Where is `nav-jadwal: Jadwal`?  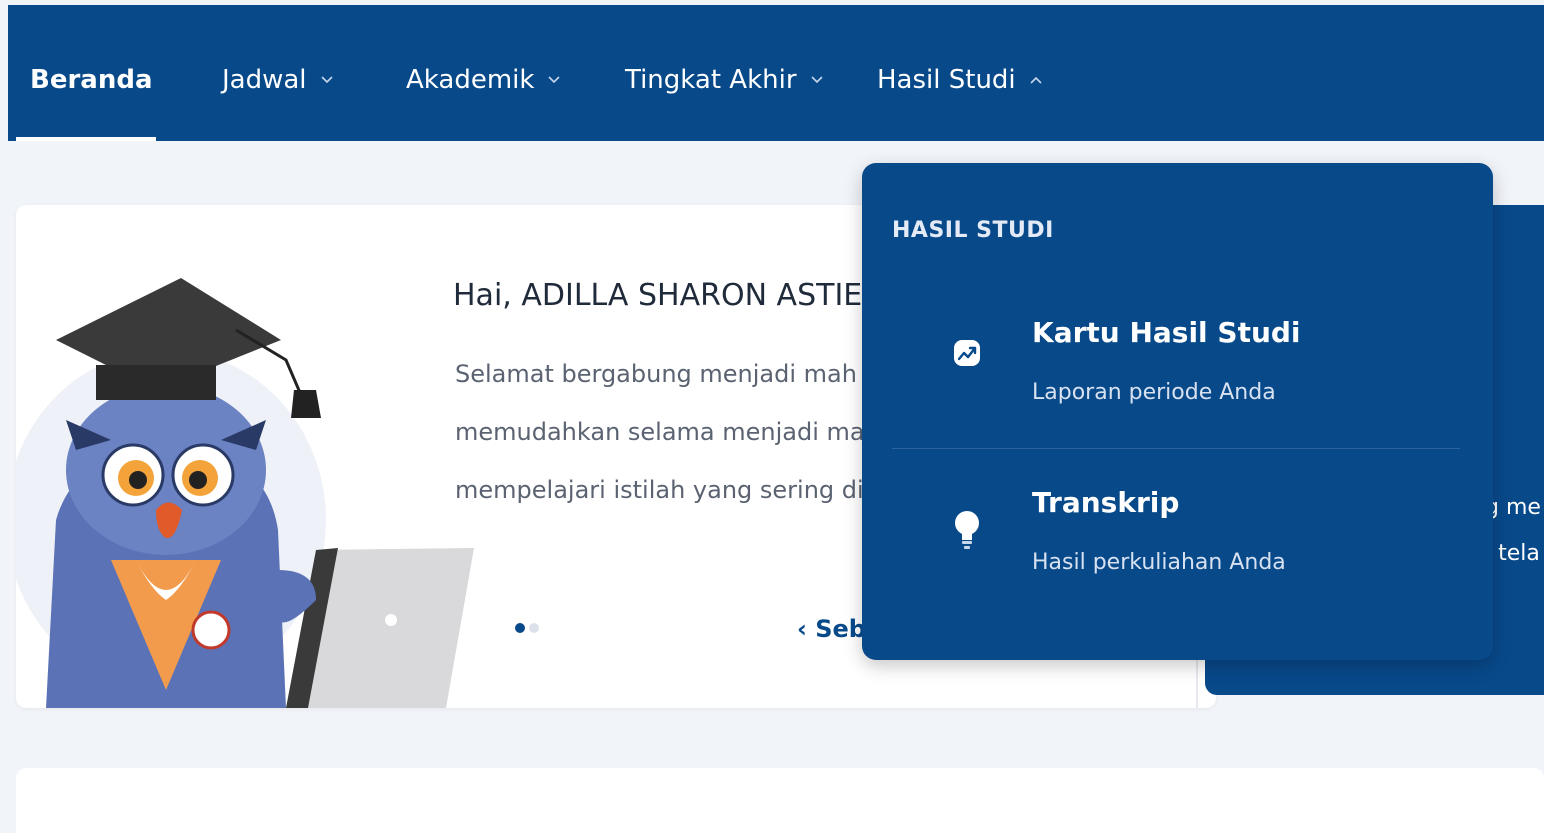 nav-jadwal: Jadwal is located at coordinates (277, 80).